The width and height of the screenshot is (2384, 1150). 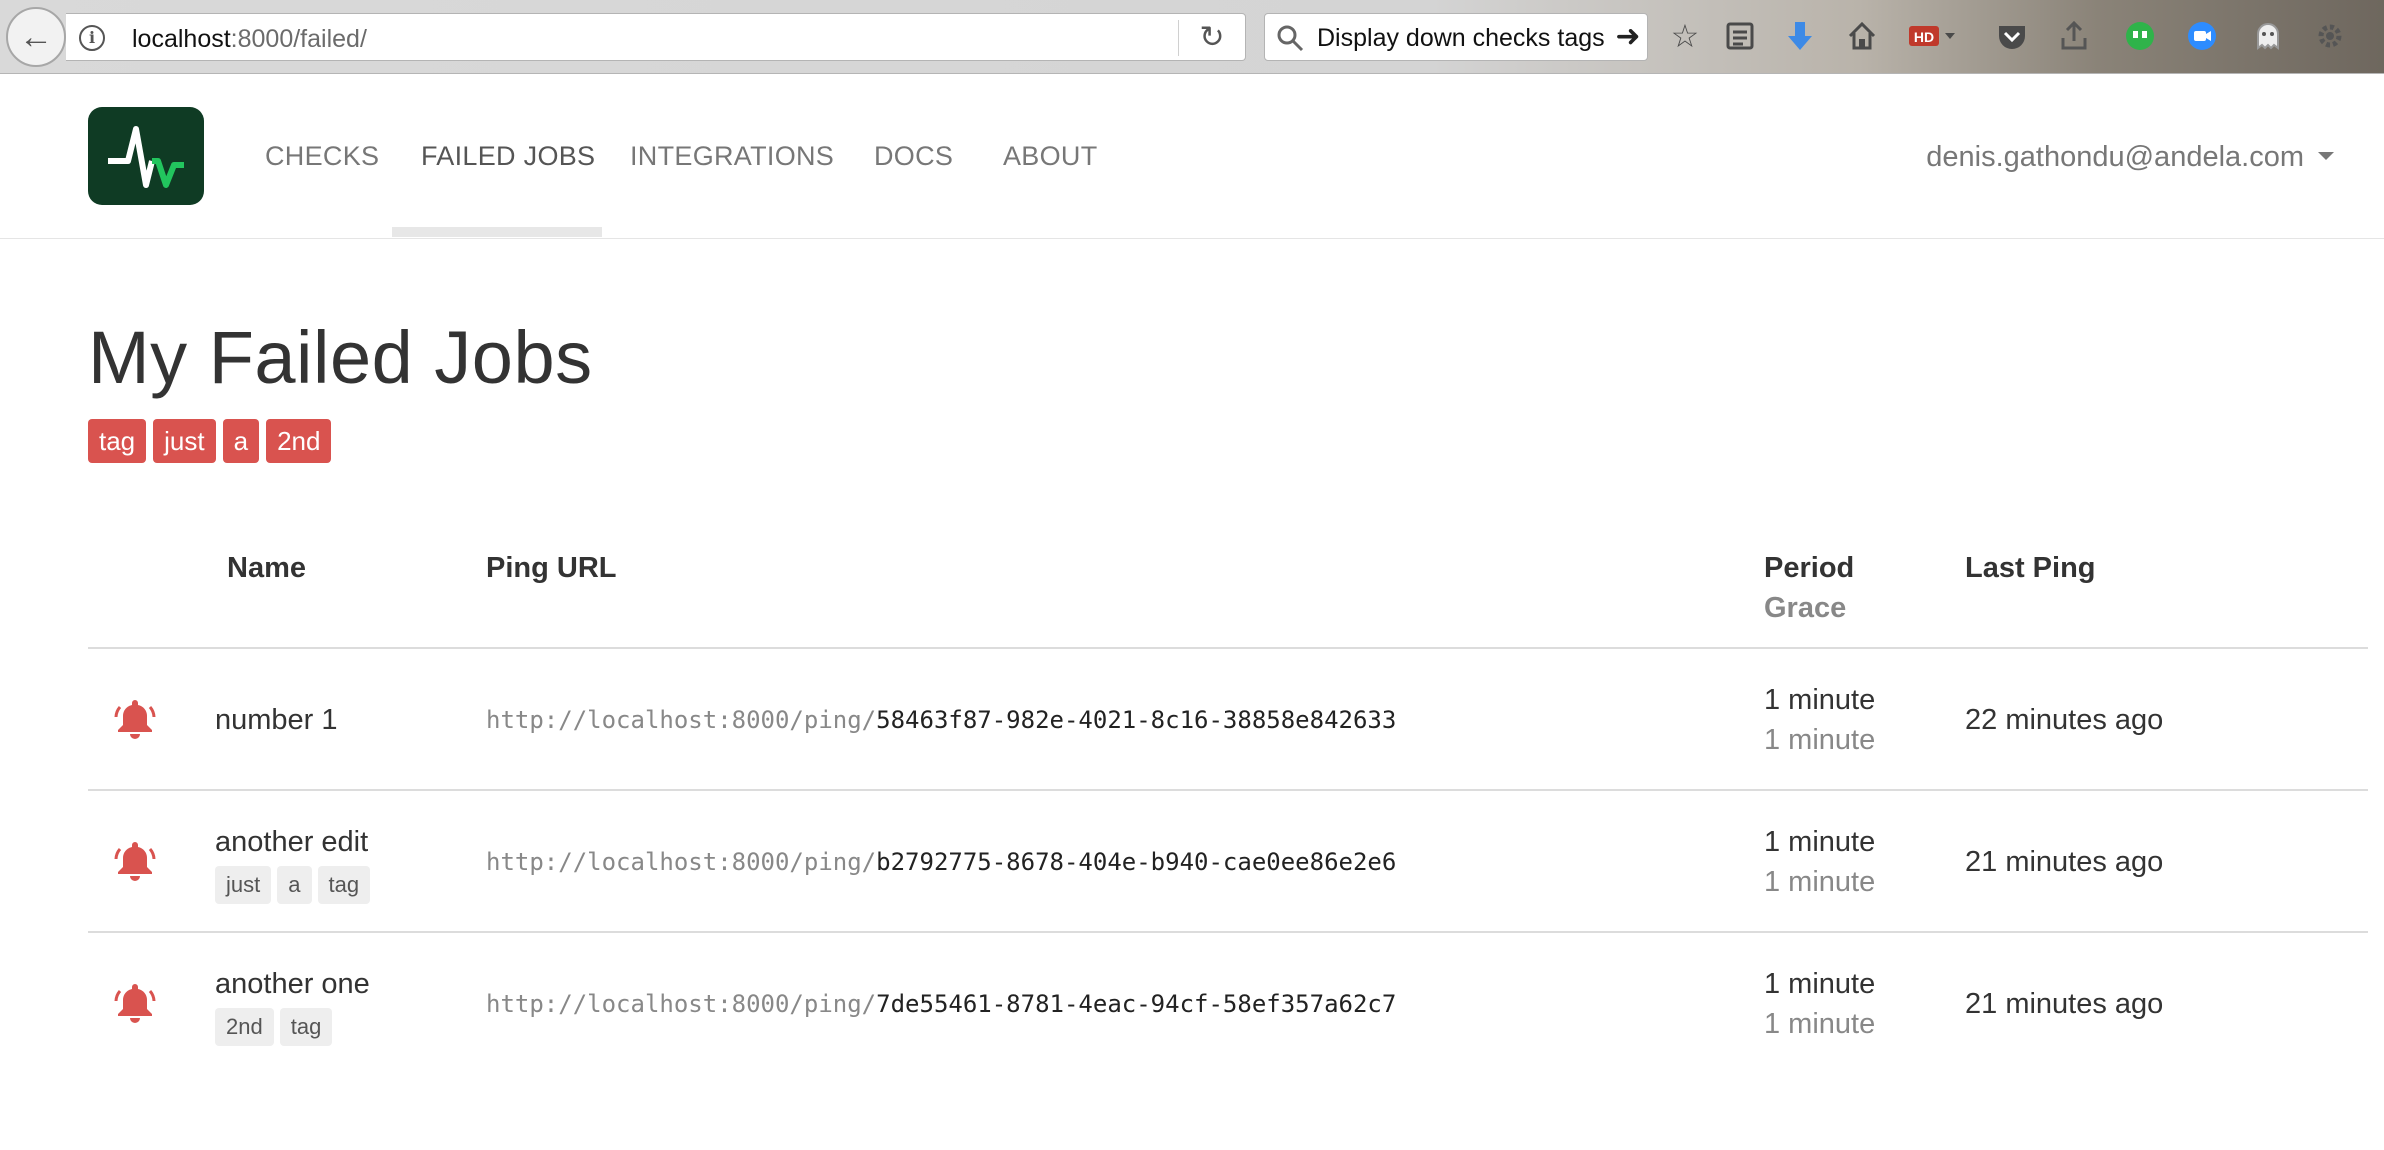 I want to click on caret-down-icon, so click(x=2326, y=156).